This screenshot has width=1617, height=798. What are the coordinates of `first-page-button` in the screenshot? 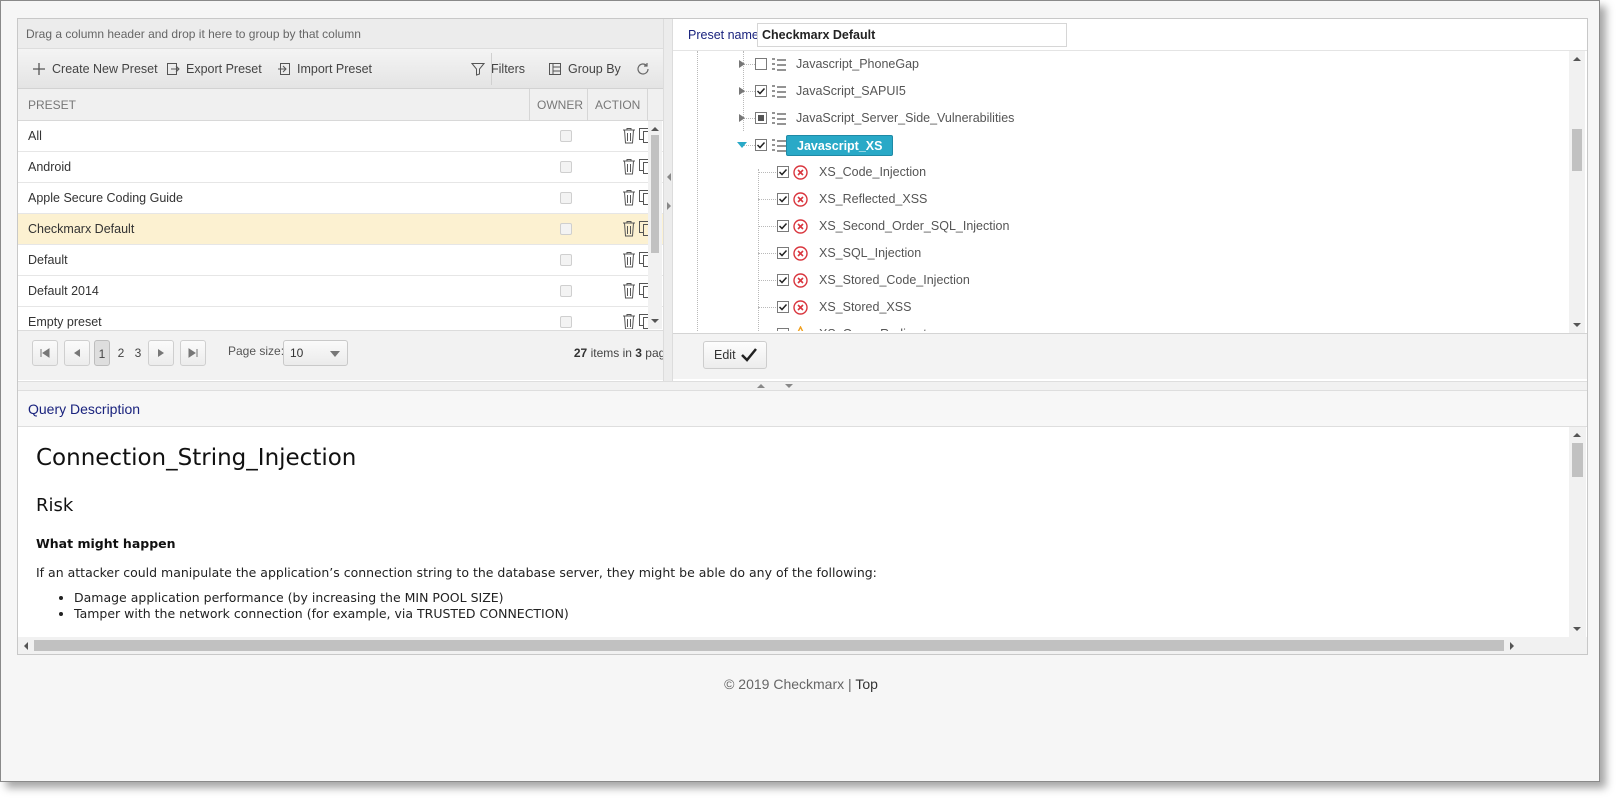 It's located at (45, 353).